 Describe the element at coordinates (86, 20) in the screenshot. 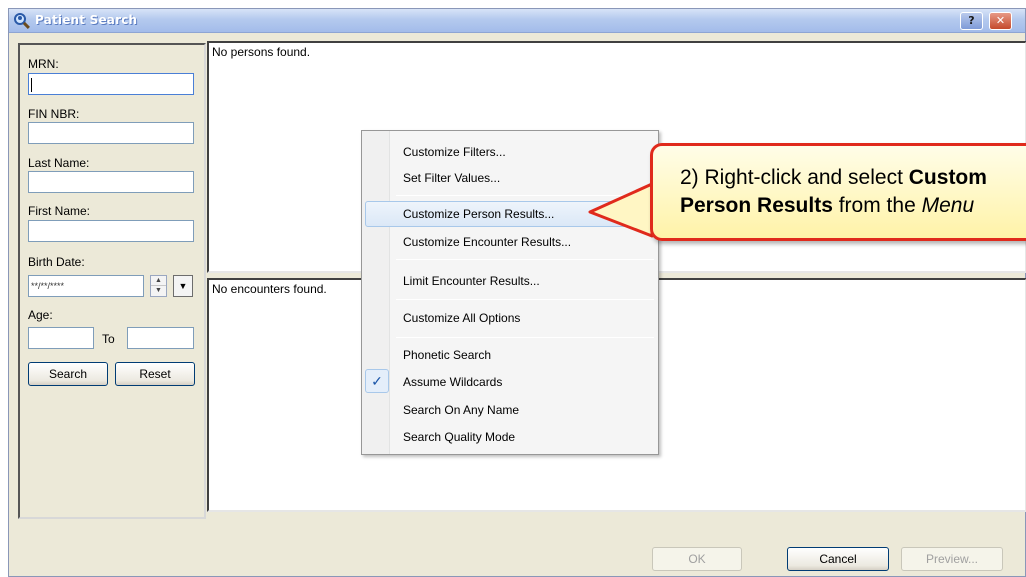

I see `window-title: Patient Search` at that location.